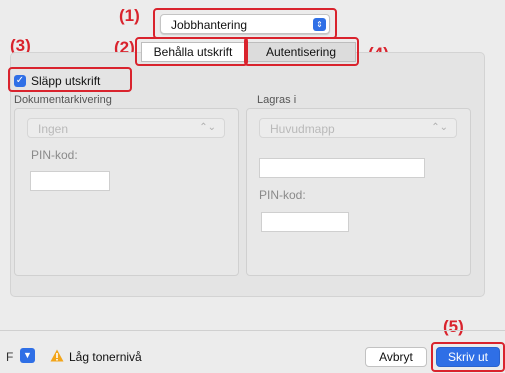 The width and height of the screenshot is (505, 373). Describe the element at coordinates (305, 222) in the screenshot. I see `store-in-pin-field` at that location.